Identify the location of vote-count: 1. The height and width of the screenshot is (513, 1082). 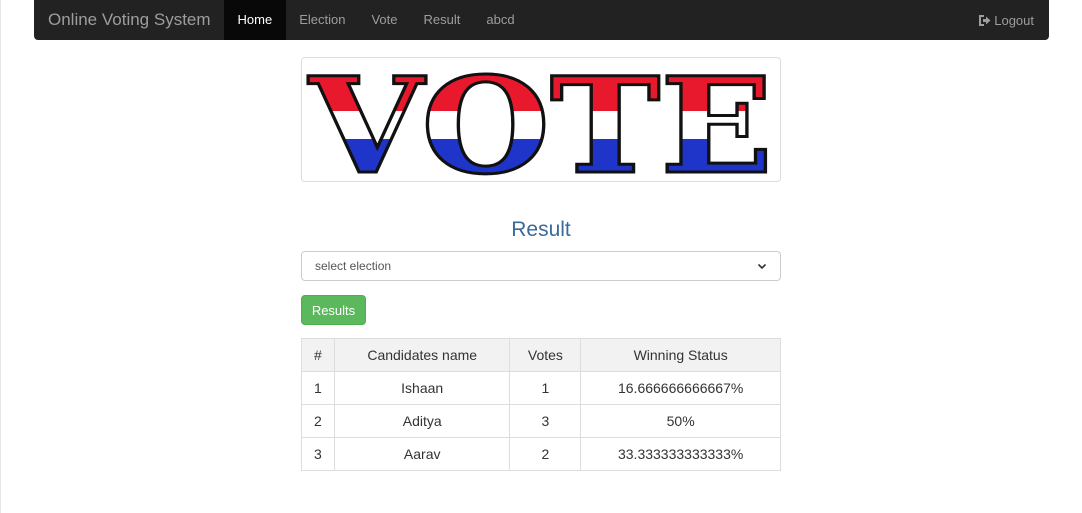
(545, 388).